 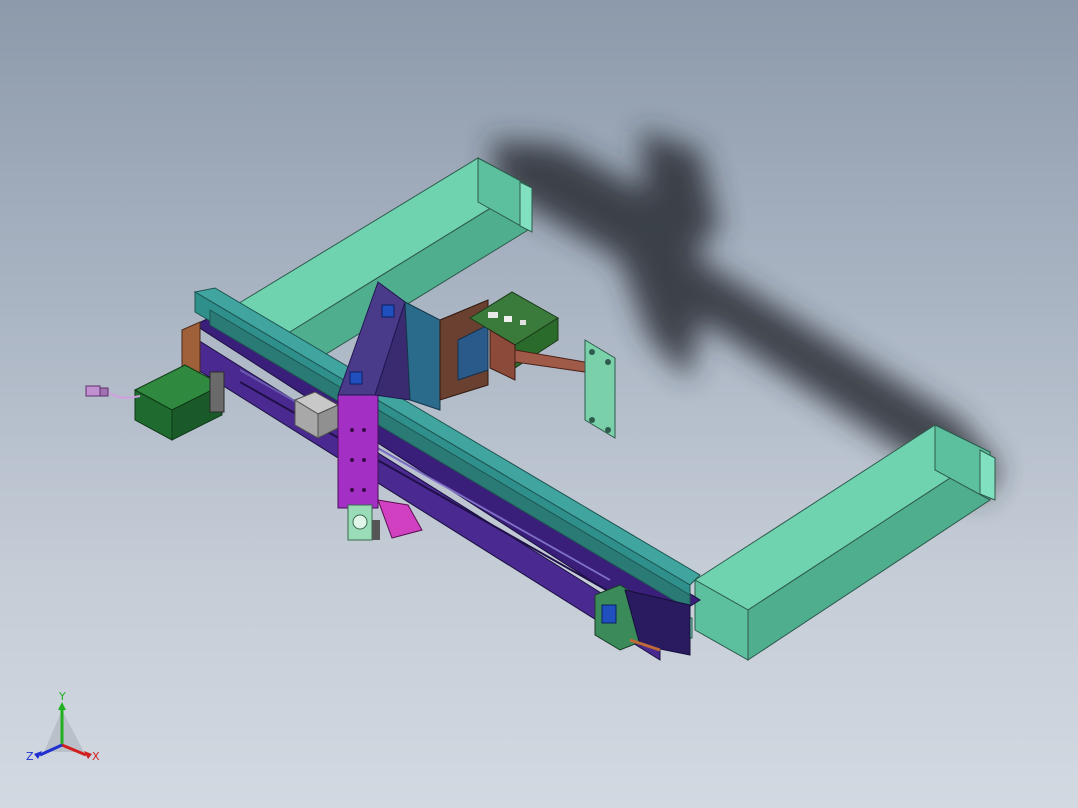 What do you see at coordinates (385, 520) in the screenshot?
I see `lower-carriage` at bounding box center [385, 520].